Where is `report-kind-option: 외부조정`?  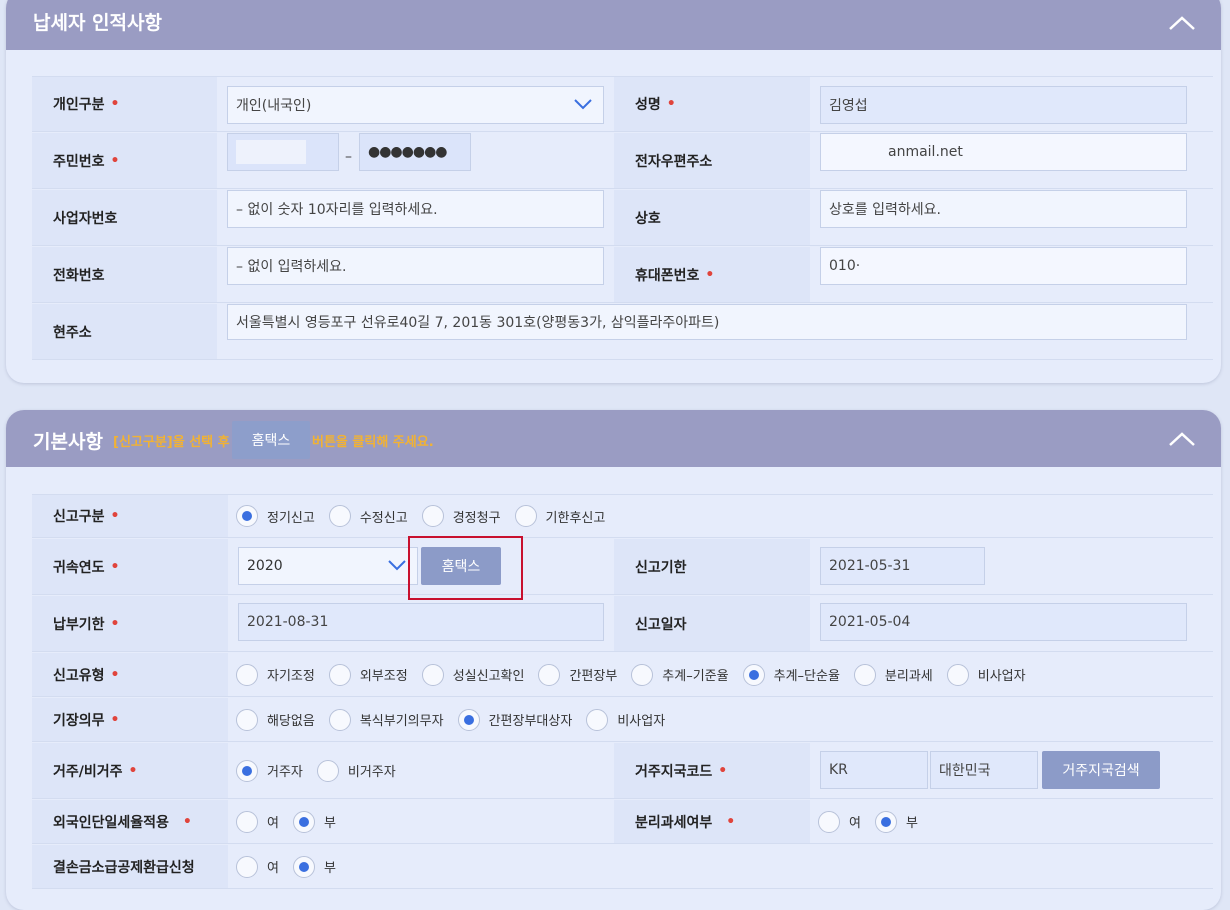
report-kind-option: 외부조정 is located at coordinates (368, 674).